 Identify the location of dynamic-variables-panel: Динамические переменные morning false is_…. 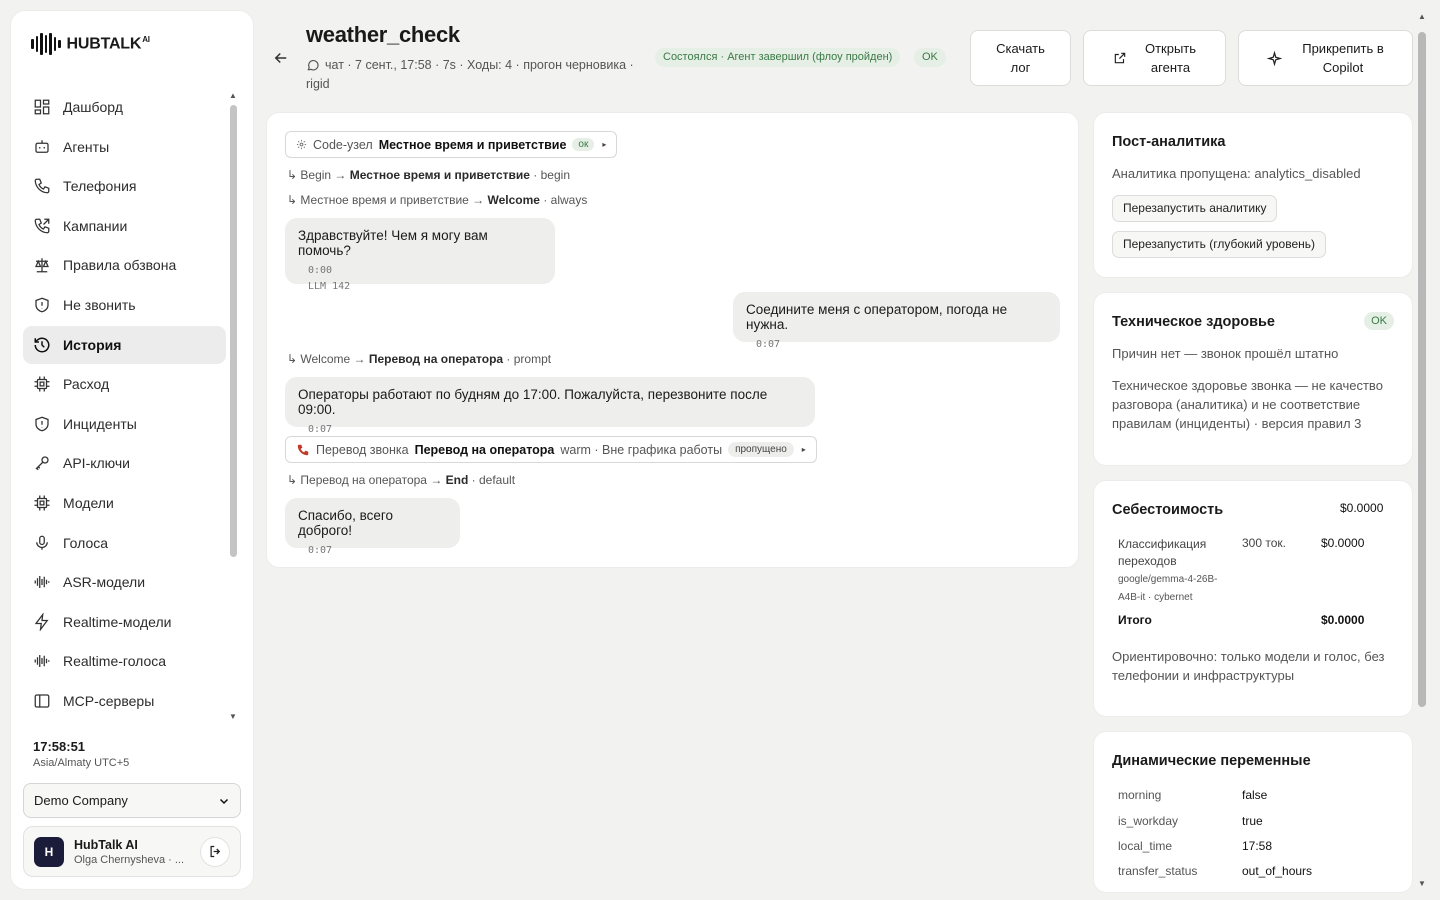
(1253, 812).